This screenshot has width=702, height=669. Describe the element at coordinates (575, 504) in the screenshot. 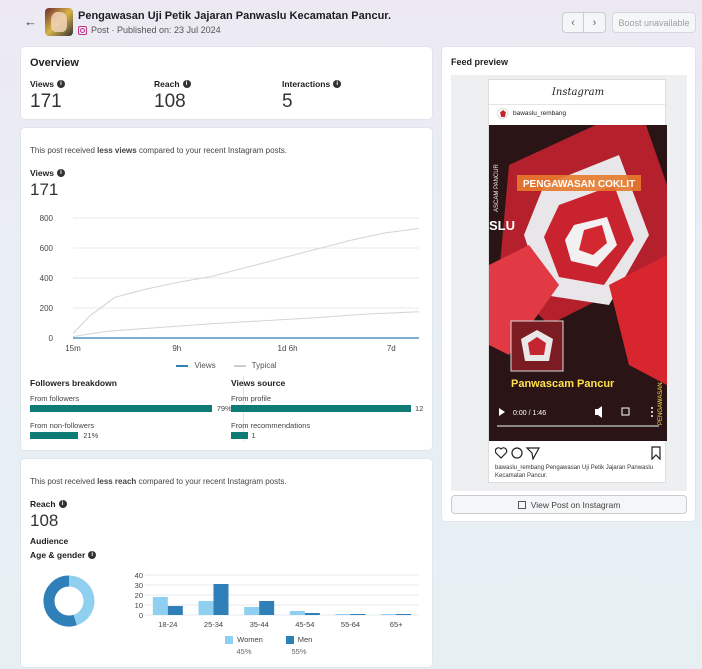

I see `view-on-instagram-label: View Post on Instagram` at that location.